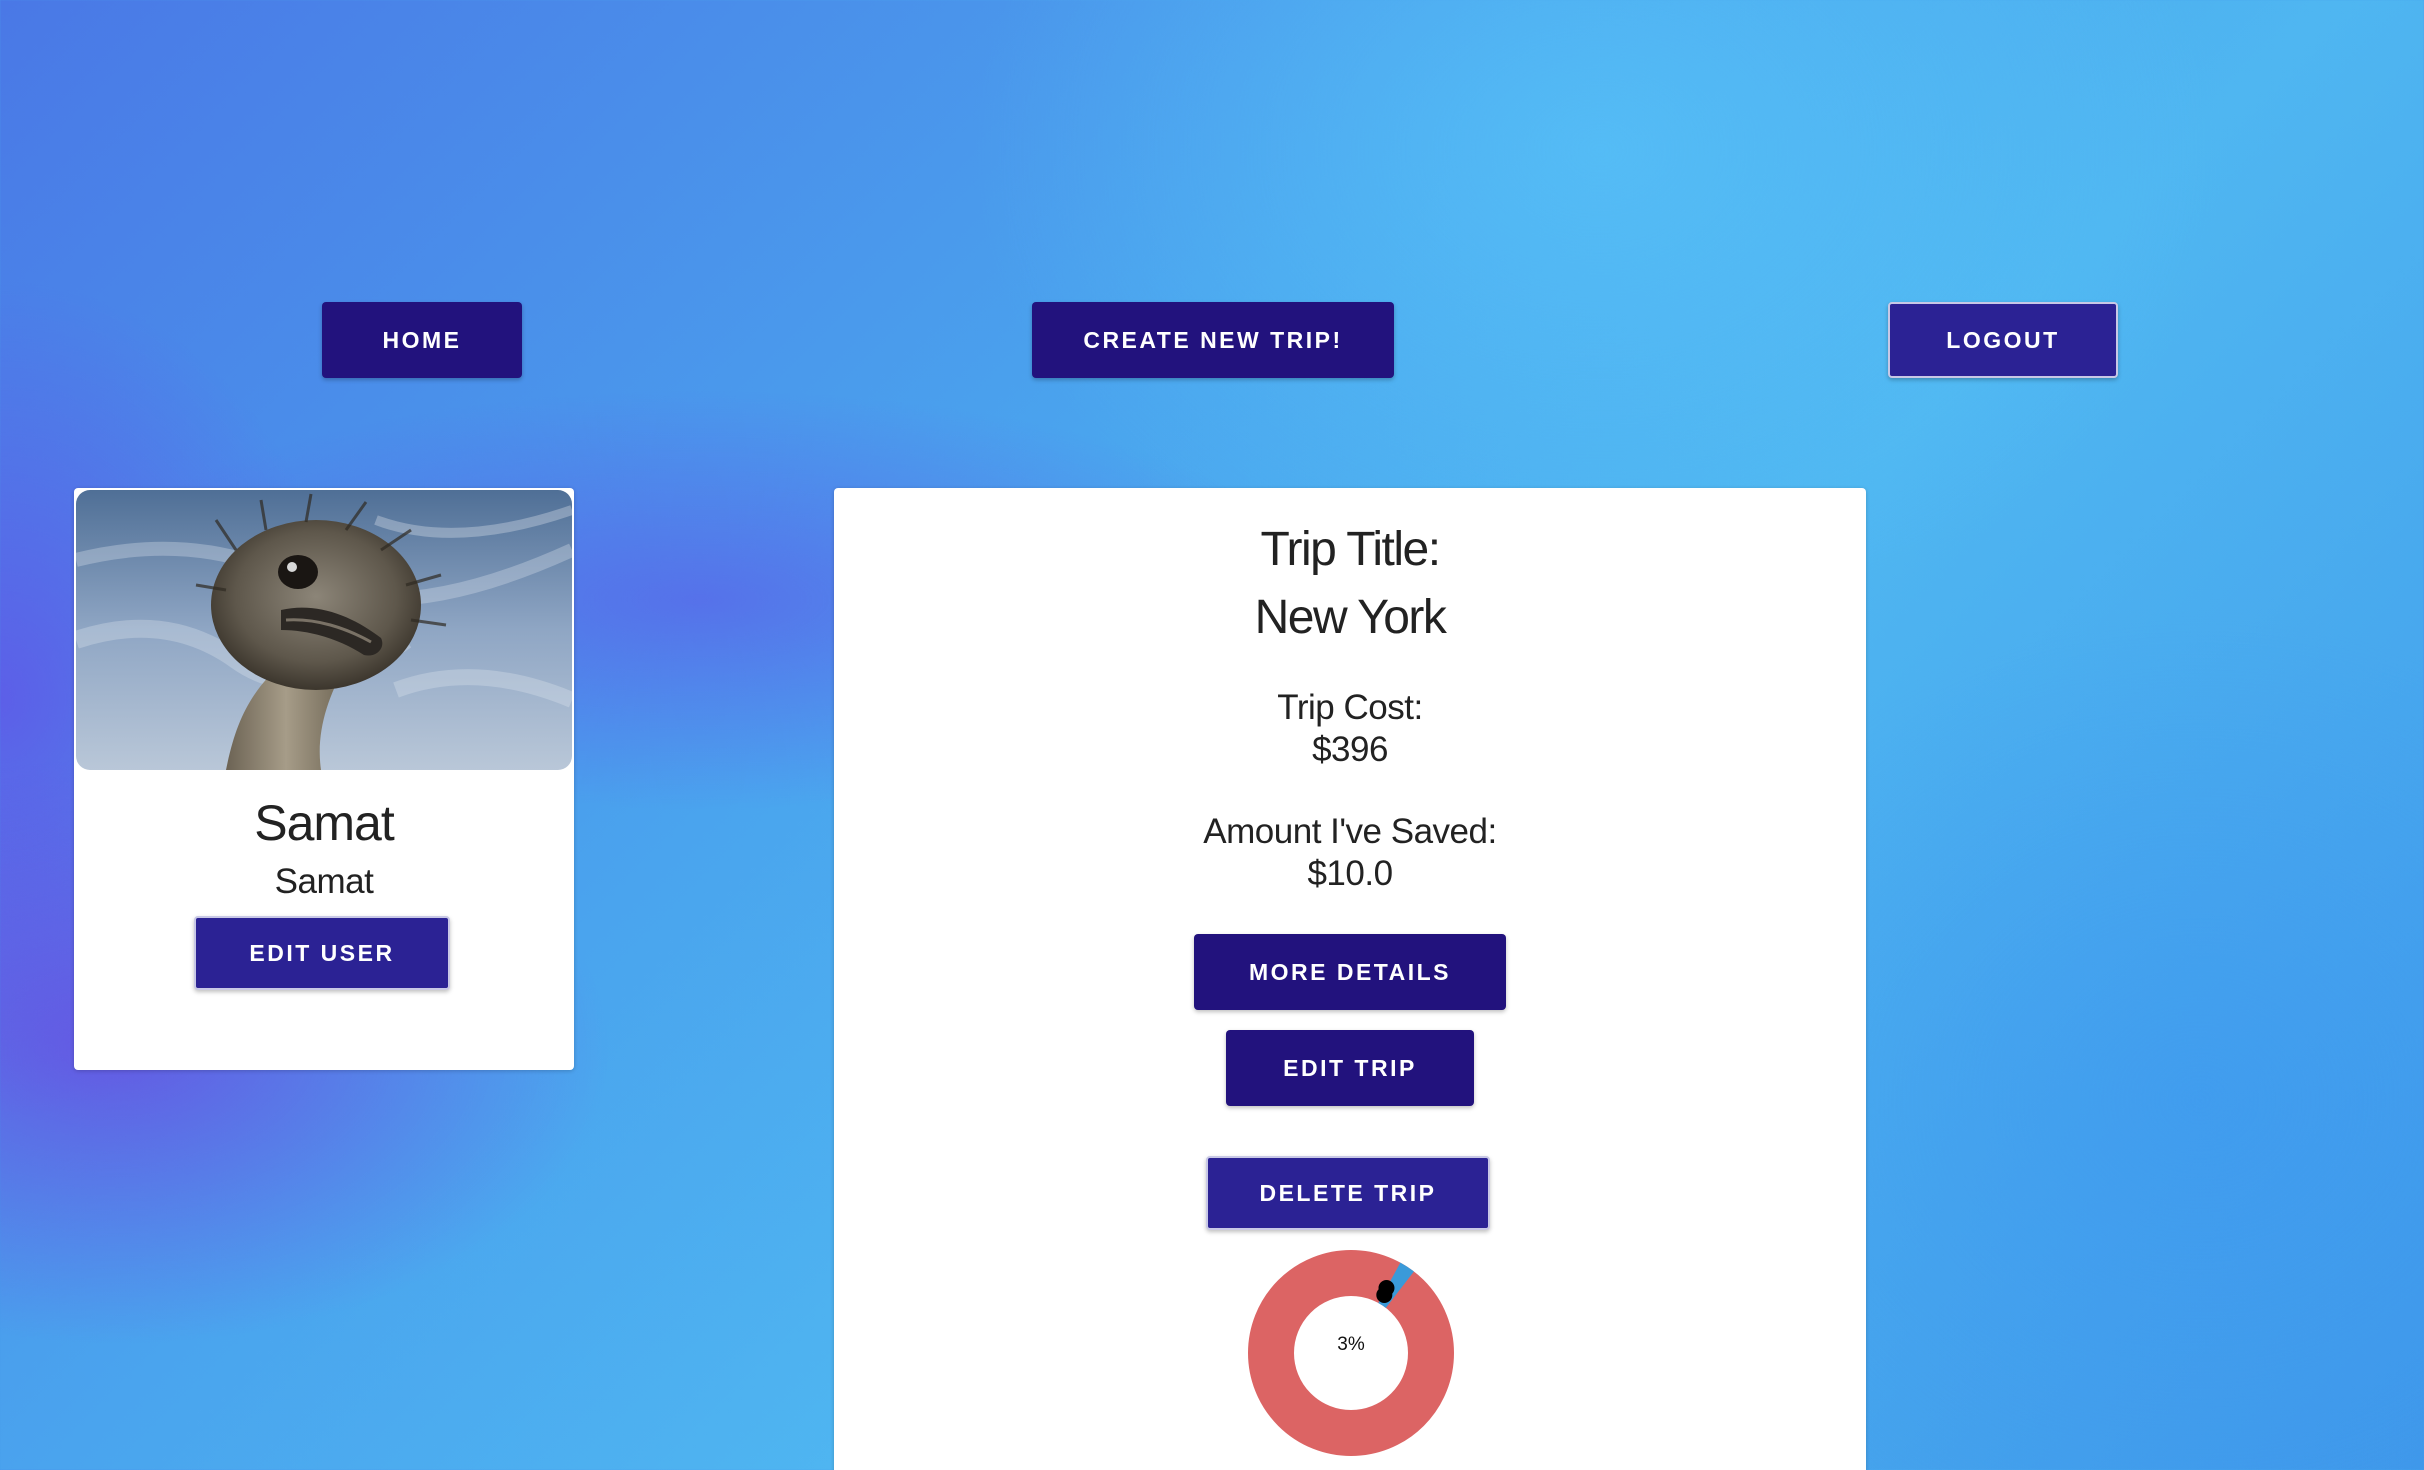  I want to click on user-name: Samat, so click(324, 823).